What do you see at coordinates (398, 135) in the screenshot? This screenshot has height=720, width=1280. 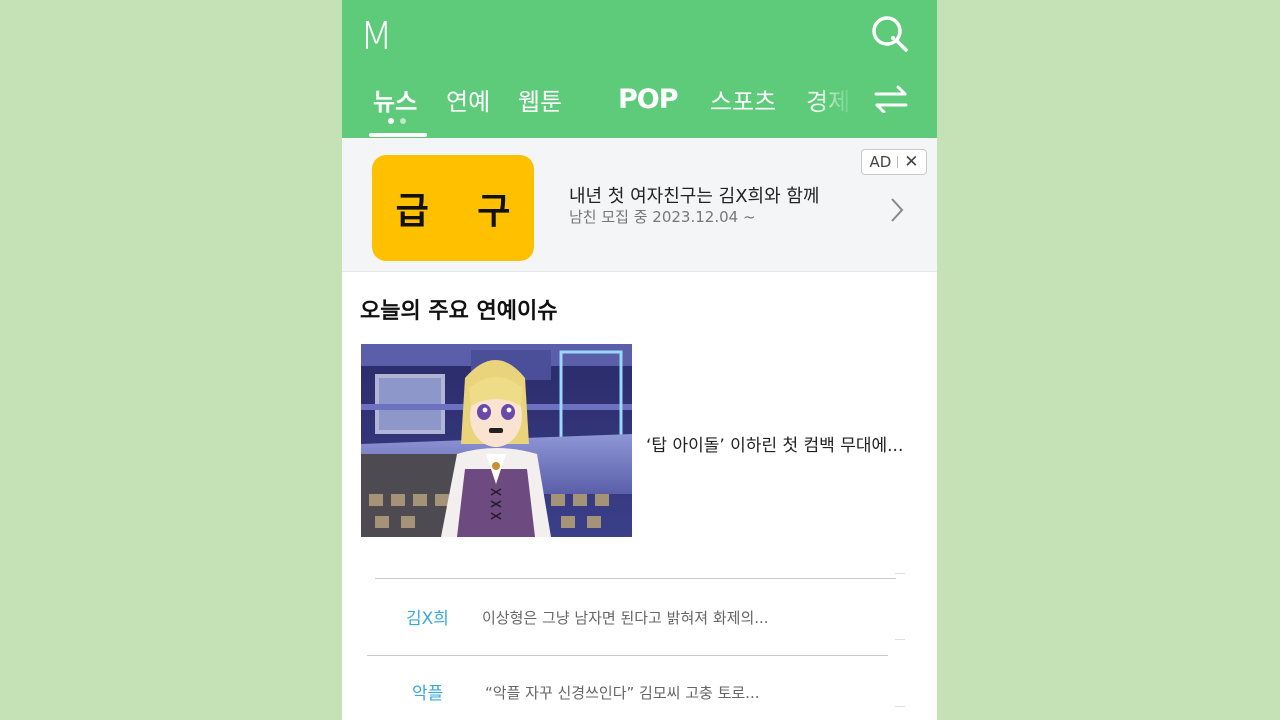 I see `active-tab-indicator` at bounding box center [398, 135].